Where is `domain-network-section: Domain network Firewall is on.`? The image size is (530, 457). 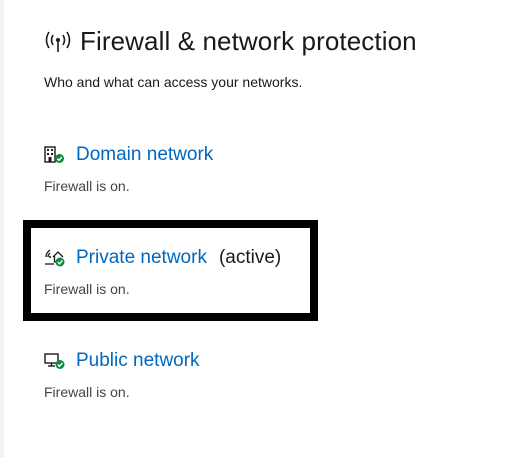 domain-network-section: Domain network Firewall is on. is located at coordinates (128, 169).